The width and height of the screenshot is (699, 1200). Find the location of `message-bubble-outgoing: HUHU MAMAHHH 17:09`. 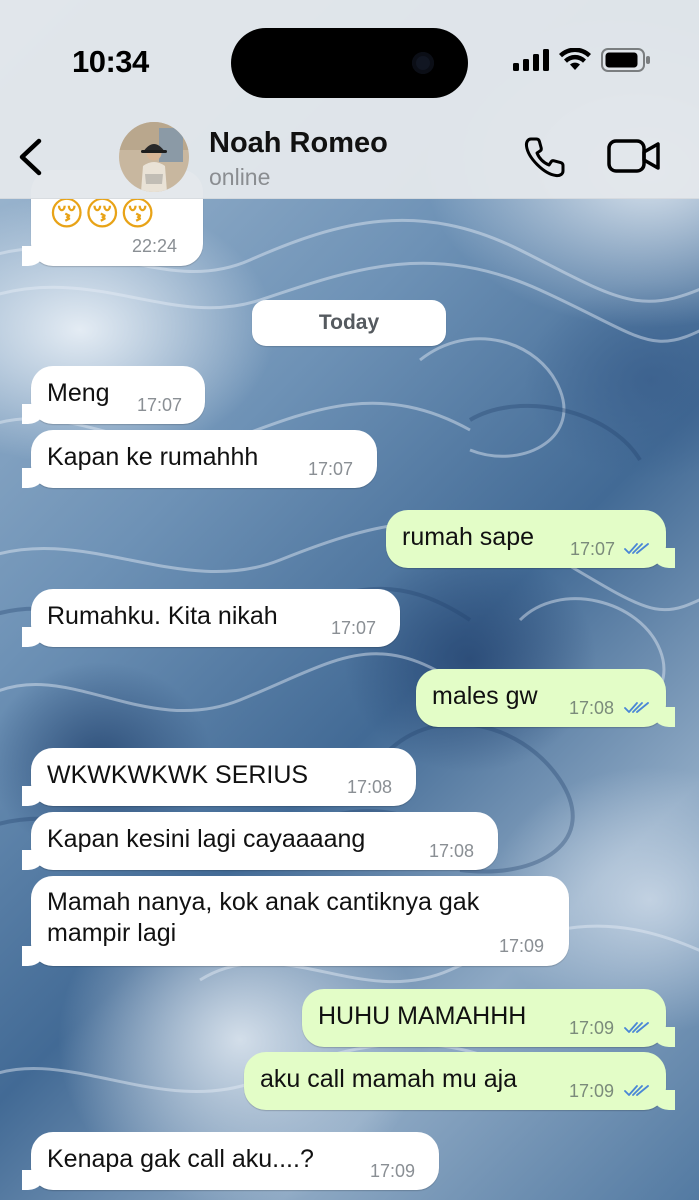

message-bubble-outgoing: HUHU MAMAHHH 17:09 is located at coordinates (488, 1018).